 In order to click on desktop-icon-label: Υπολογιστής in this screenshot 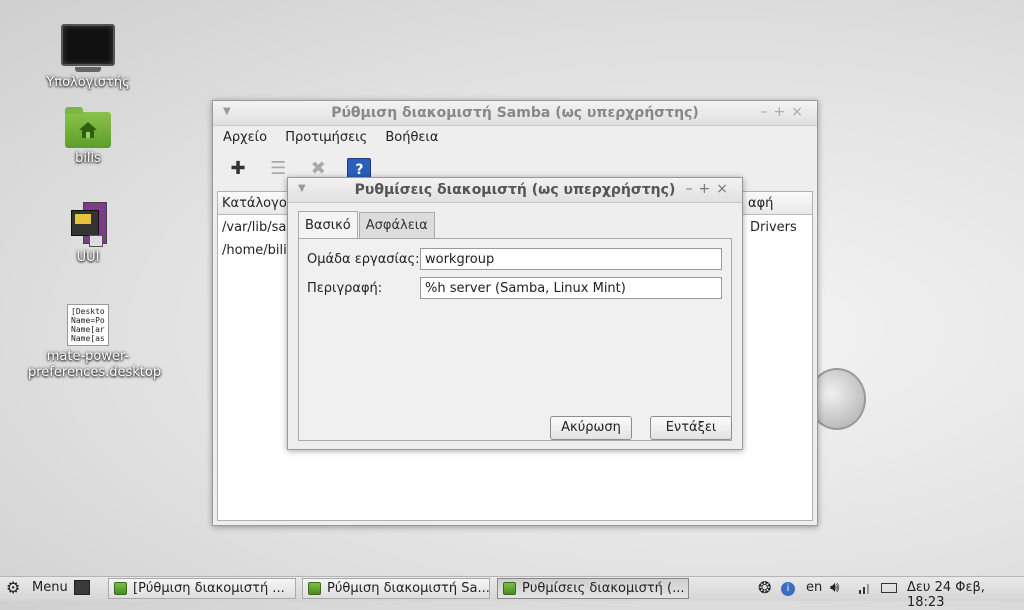, I will do `click(88, 82)`.